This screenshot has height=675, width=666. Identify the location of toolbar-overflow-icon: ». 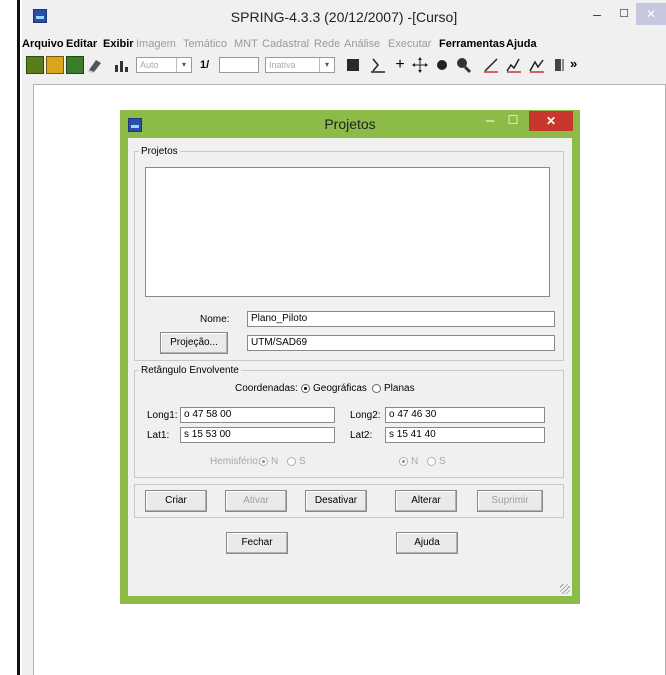
(573, 63).